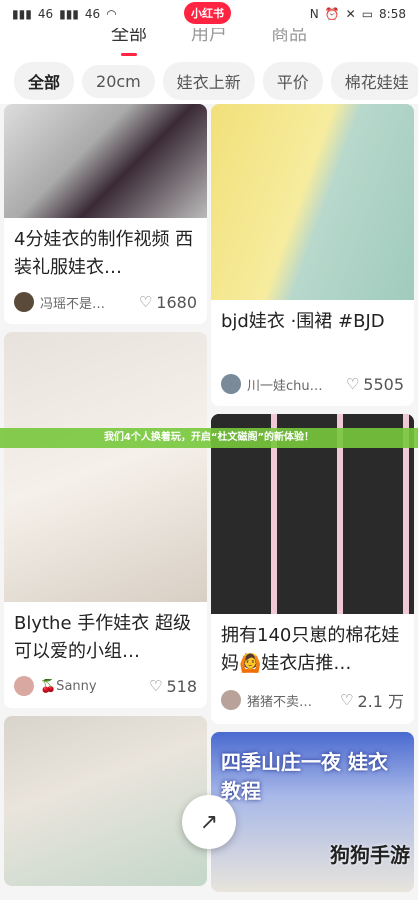 The image size is (418, 900). I want to click on note-card, so click(105, 801).